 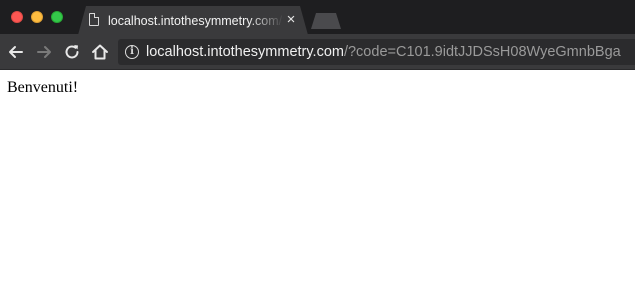 I want to click on reload-icon, so click(x=72, y=52).